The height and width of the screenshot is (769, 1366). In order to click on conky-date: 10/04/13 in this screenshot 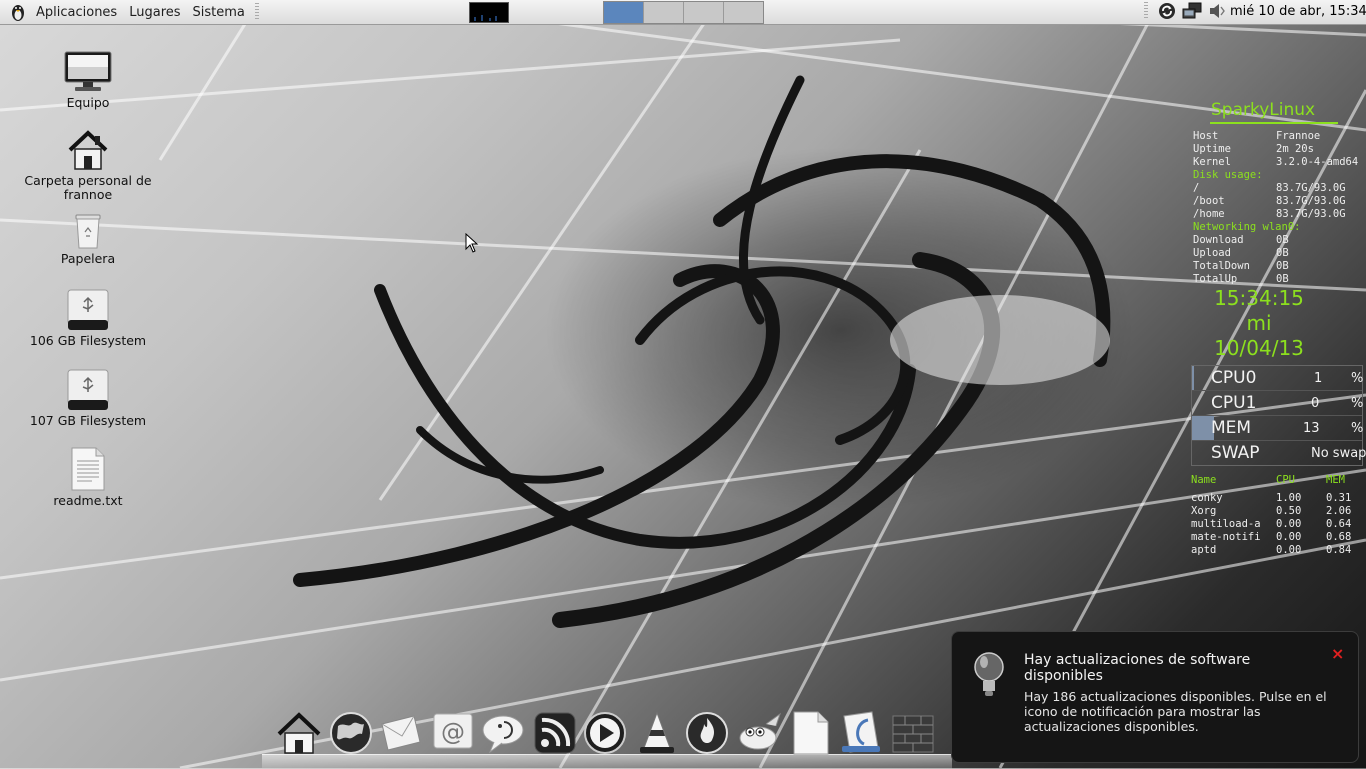, I will do `click(1259, 348)`.